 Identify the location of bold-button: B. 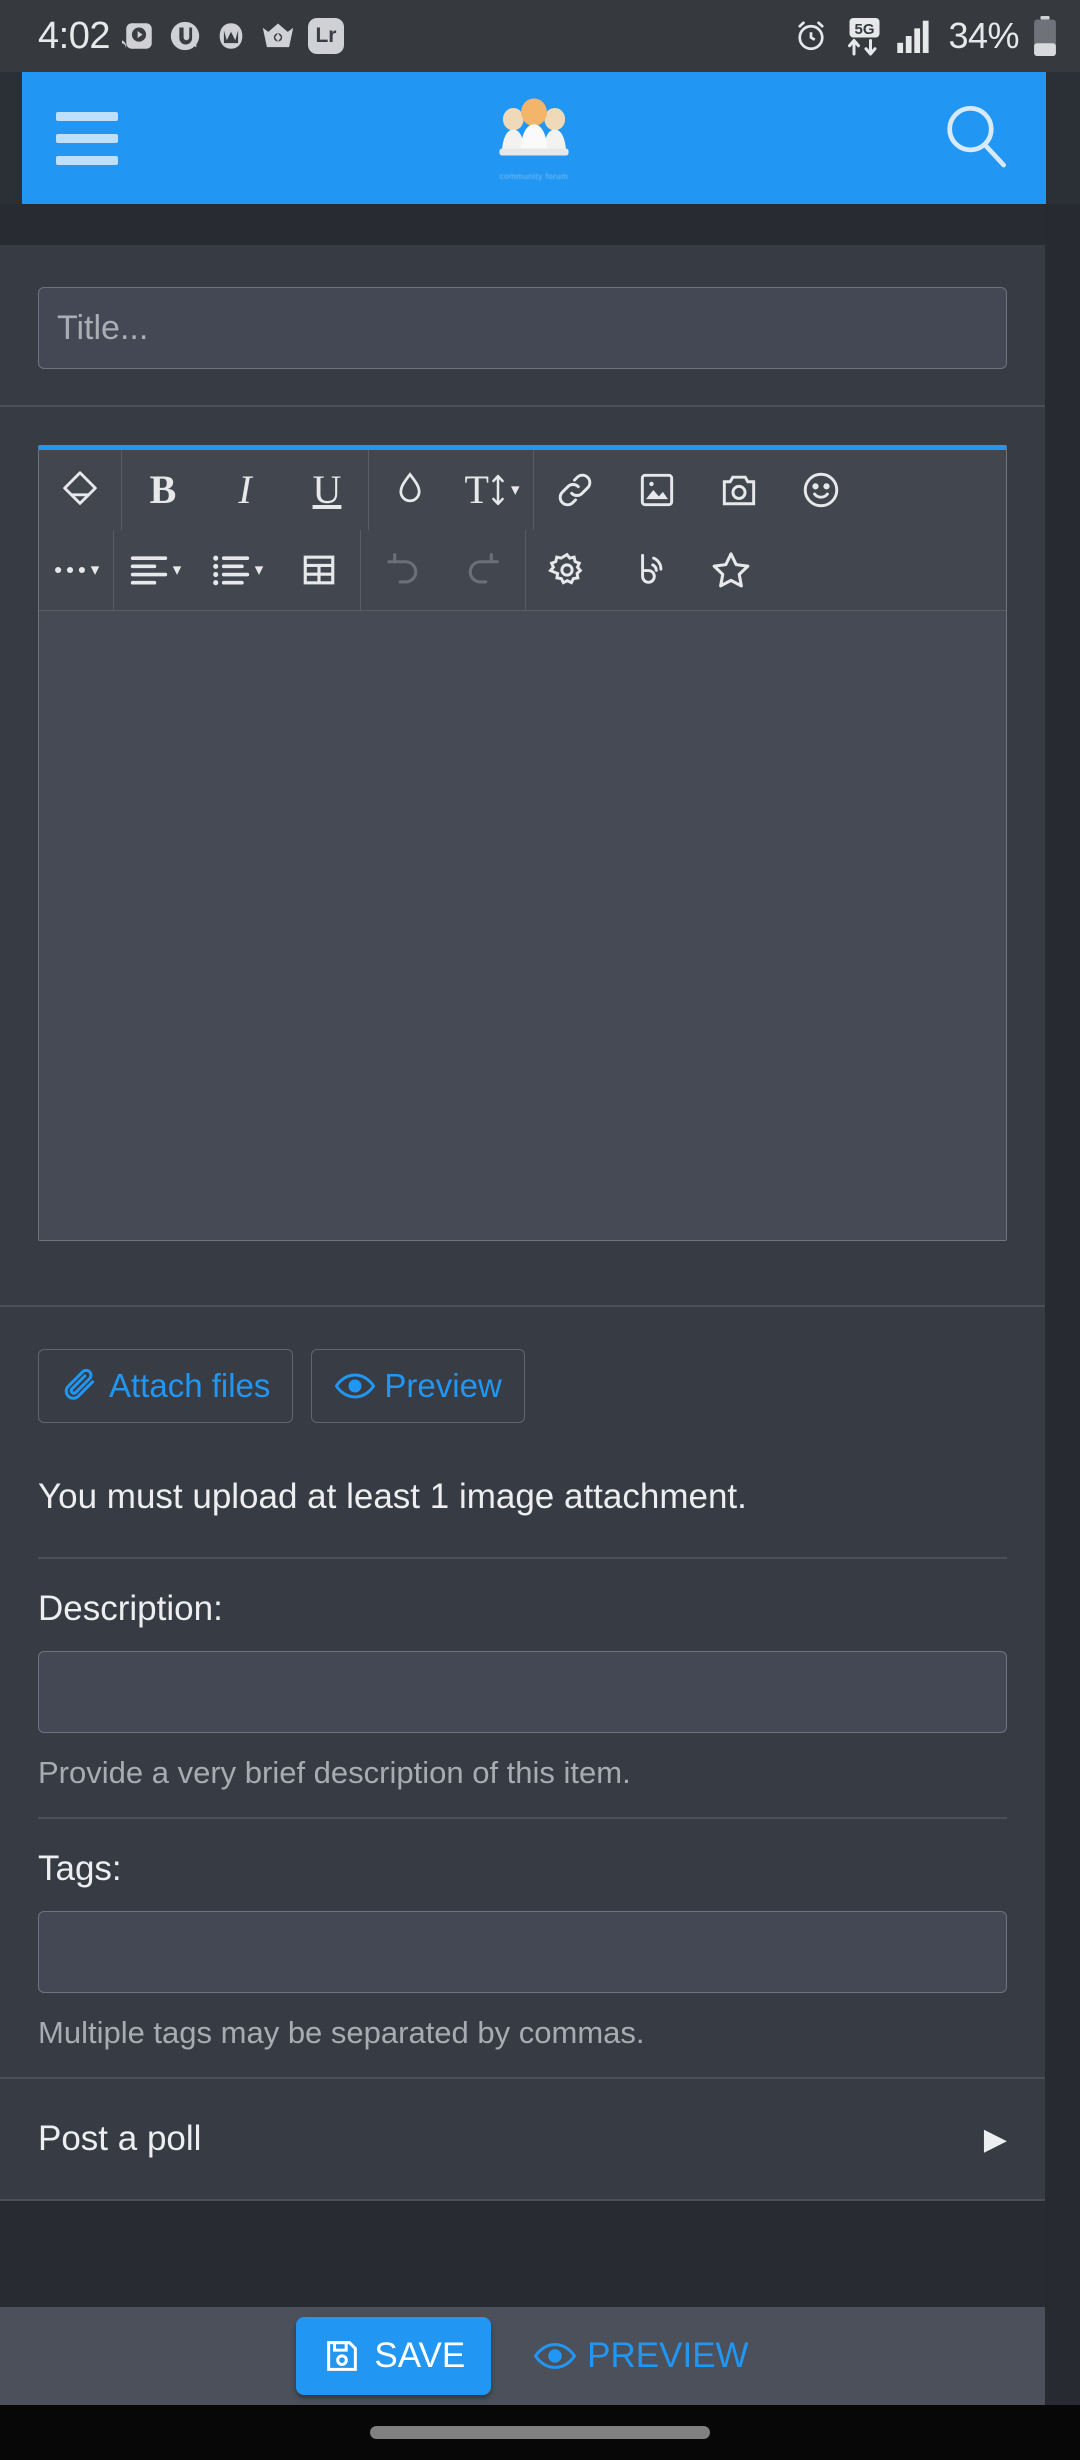
(163, 490).